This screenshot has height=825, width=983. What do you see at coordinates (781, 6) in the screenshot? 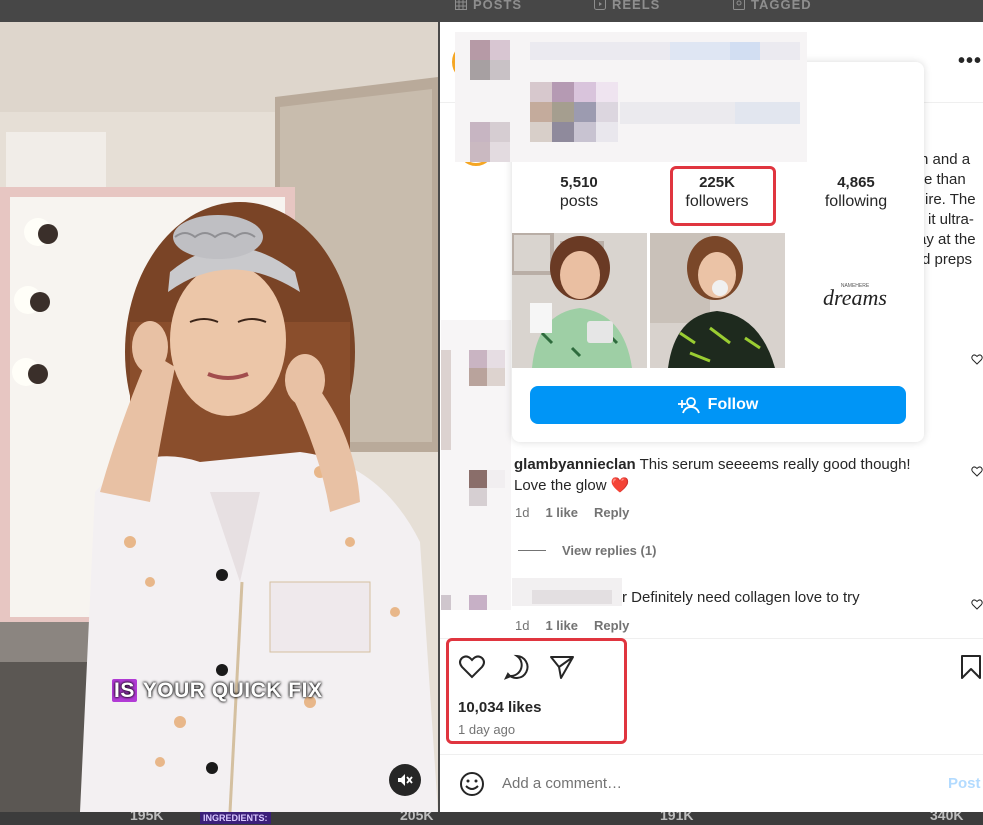
I see `tab-tagged-label: TAGGED` at bounding box center [781, 6].